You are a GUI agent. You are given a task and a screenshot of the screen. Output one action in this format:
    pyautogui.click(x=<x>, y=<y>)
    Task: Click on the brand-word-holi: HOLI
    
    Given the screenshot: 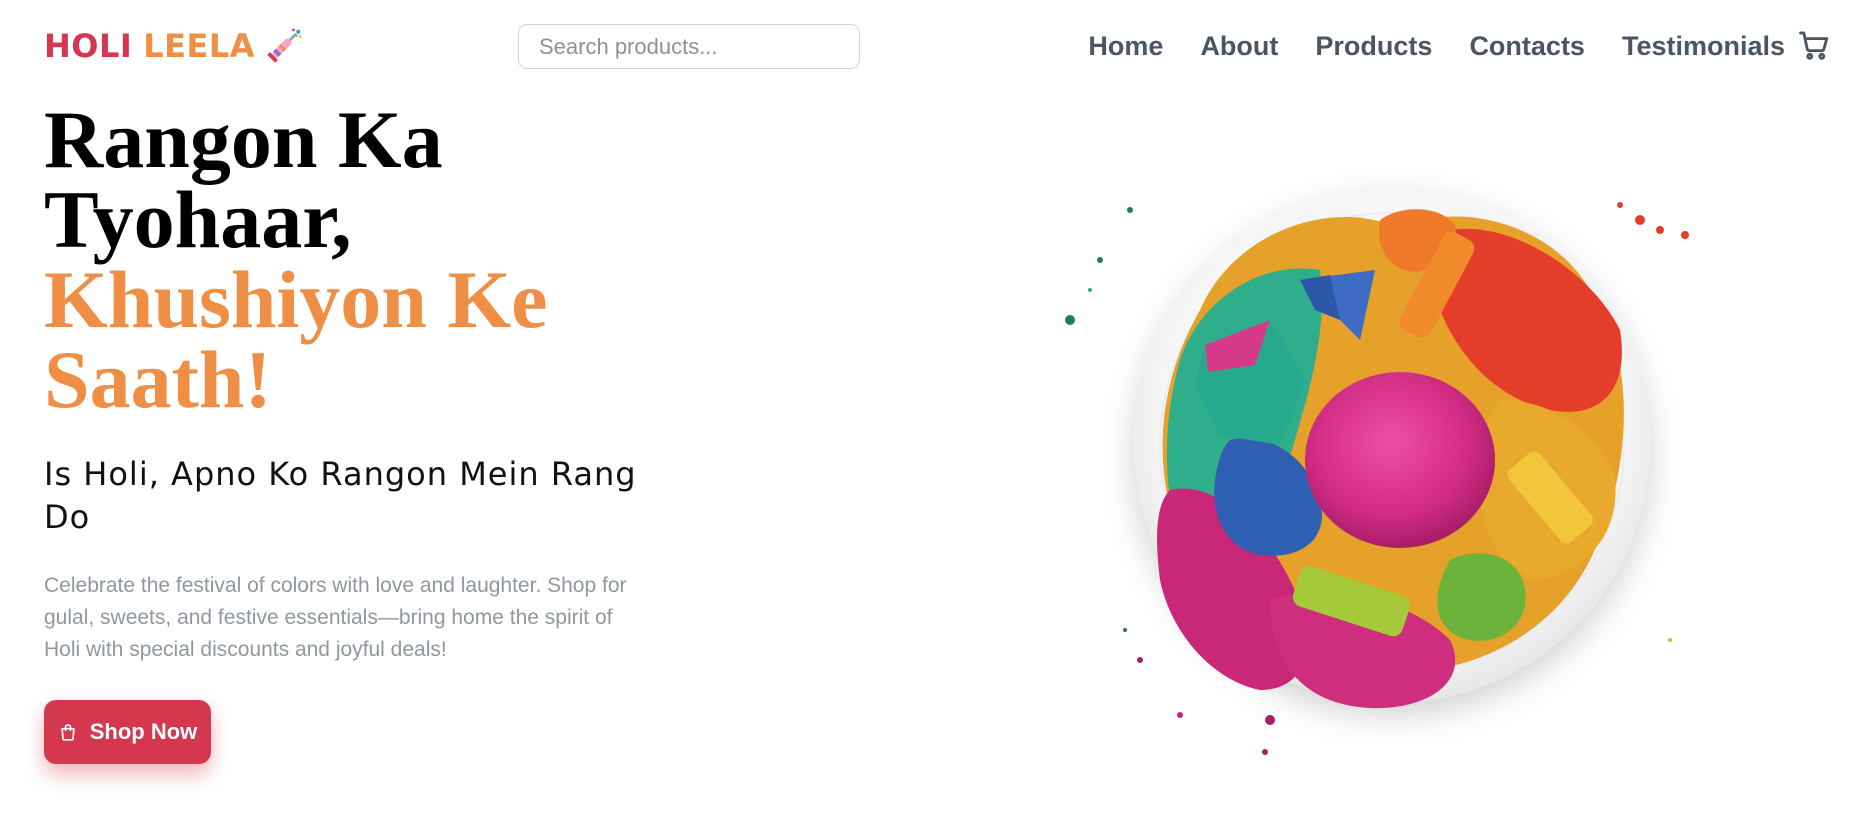 What is the action you would take?
    pyautogui.click(x=88, y=46)
    